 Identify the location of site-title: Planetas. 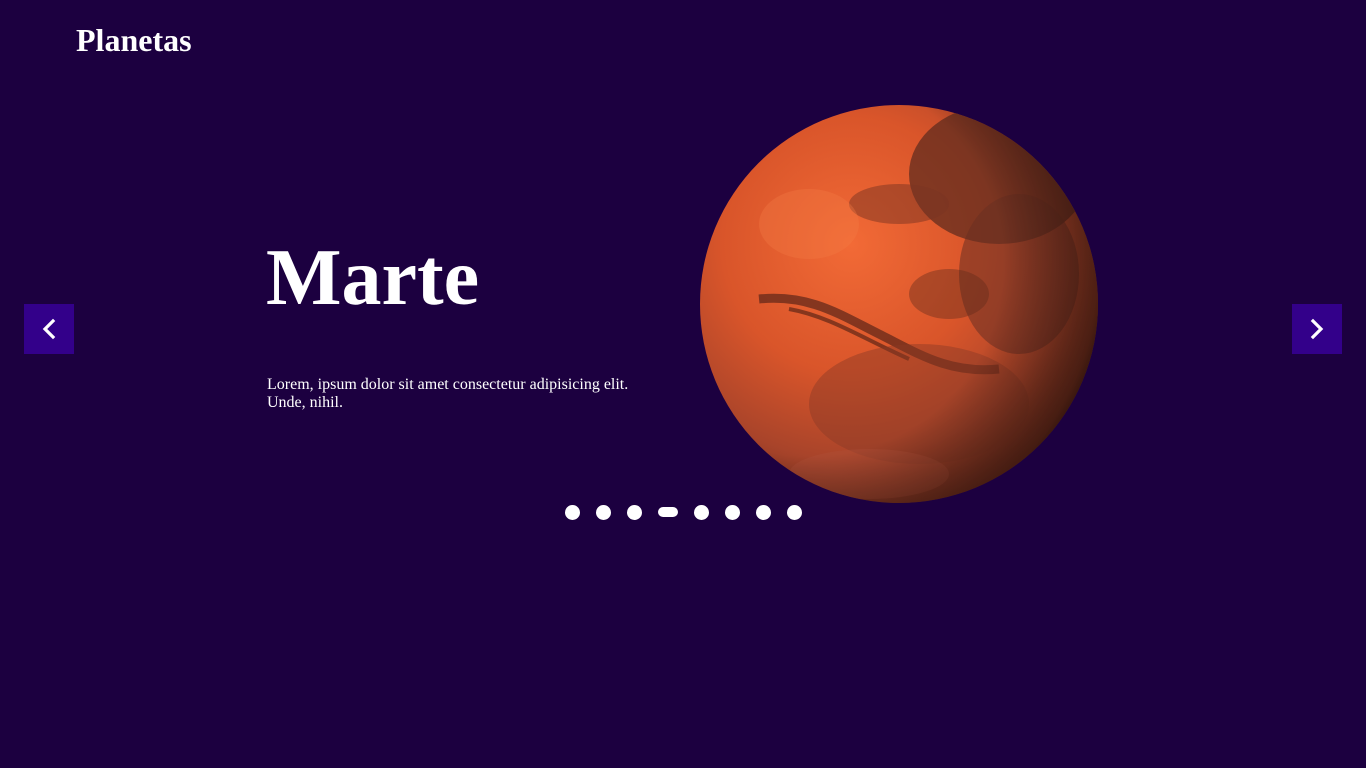
(134, 40).